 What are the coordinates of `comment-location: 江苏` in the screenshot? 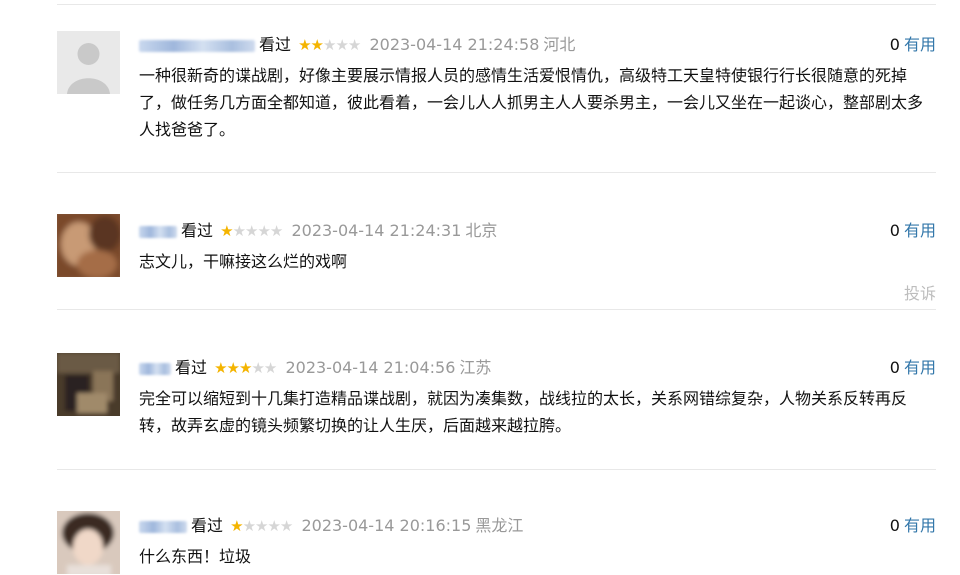 It's located at (475, 367).